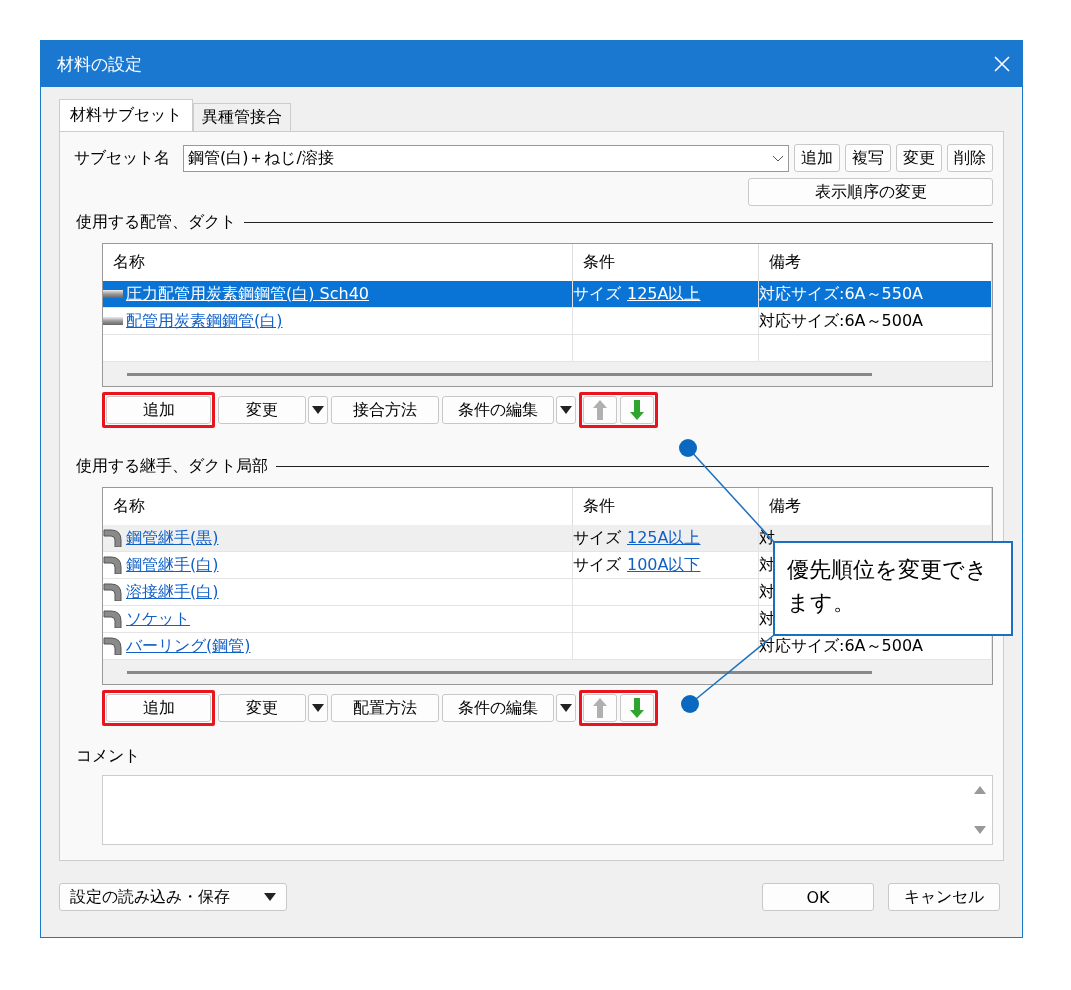 This screenshot has height=990, width=1071. I want to click on chevron-icon, so click(778, 158).